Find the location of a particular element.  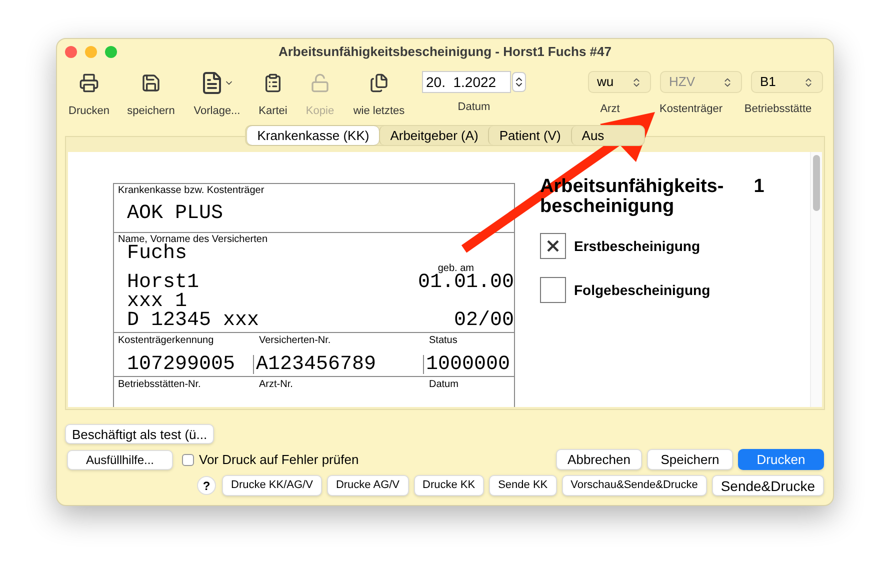

window-title: Arbeitsunfähigkeitsbescheinigung - Horst1 Fuchs #47 is located at coordinates (444, 52).